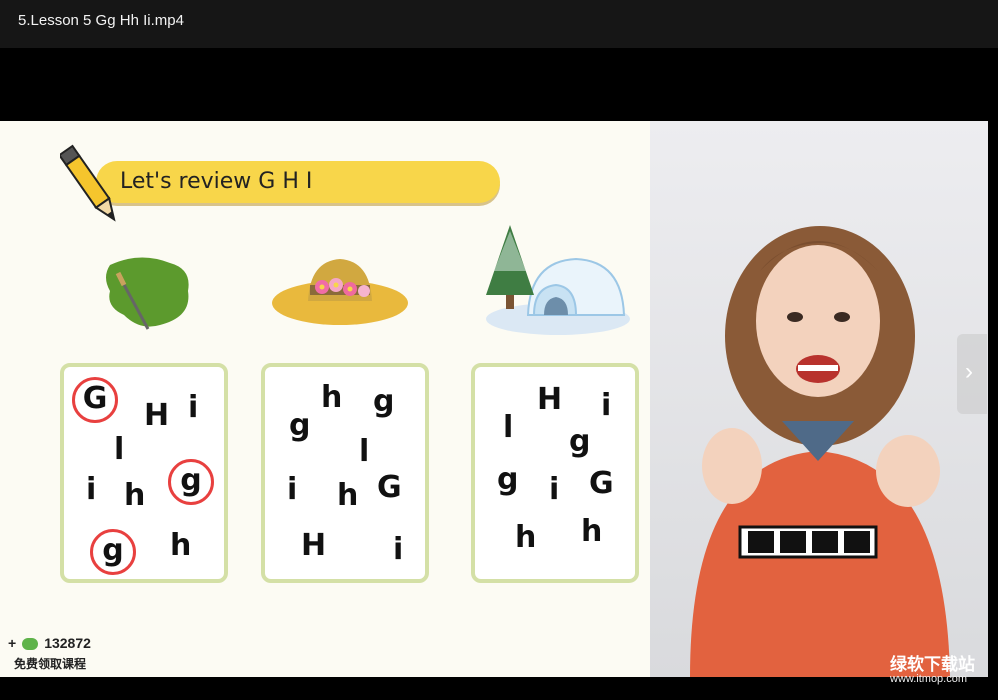 Image resolution: width=998 pixels, height=700 pixels. Describe the element at coordinates (216, 181) in the screenshot. I see `slide-heading: Let's review G H I` at that location.